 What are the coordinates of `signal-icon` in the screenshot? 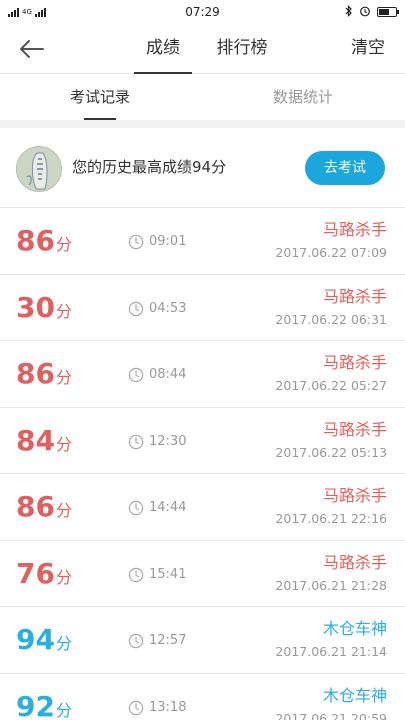 It's located at (13, 12).